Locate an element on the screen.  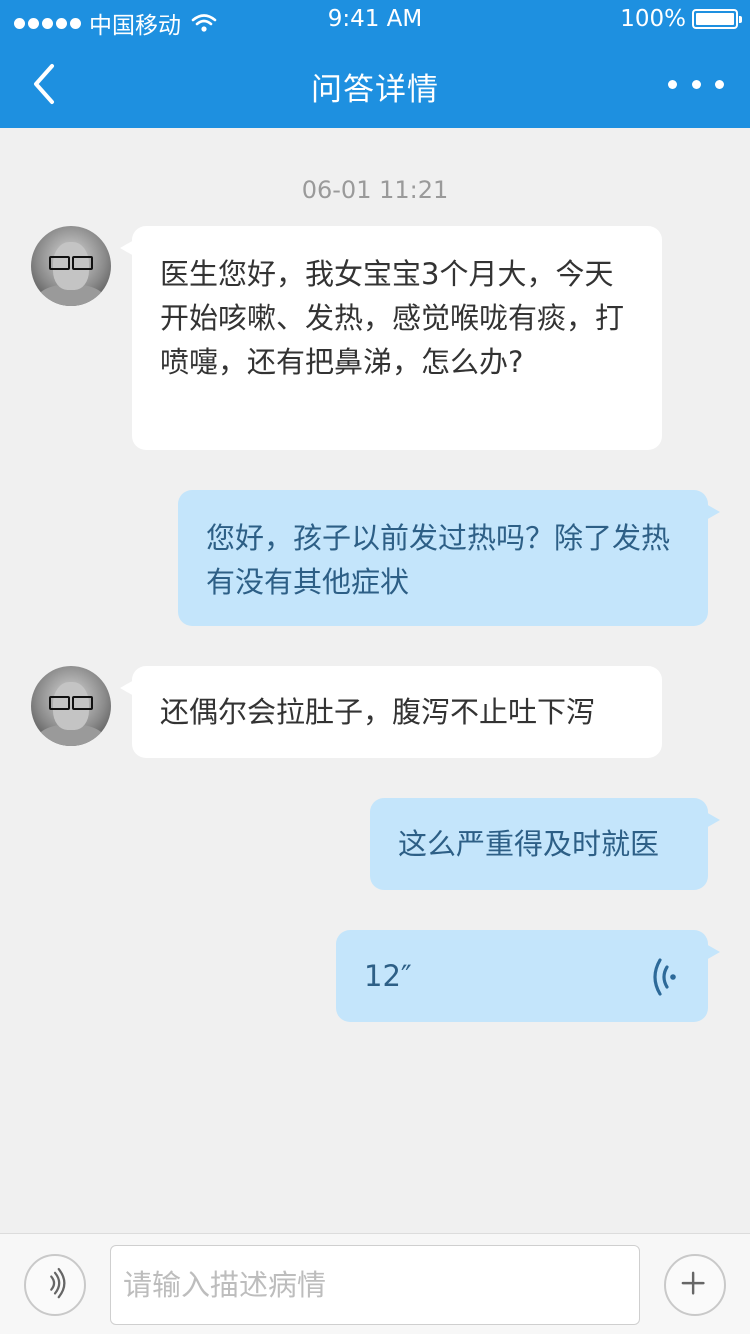
voice-message-bubble: 12″ is located at coordinates (528, 976).